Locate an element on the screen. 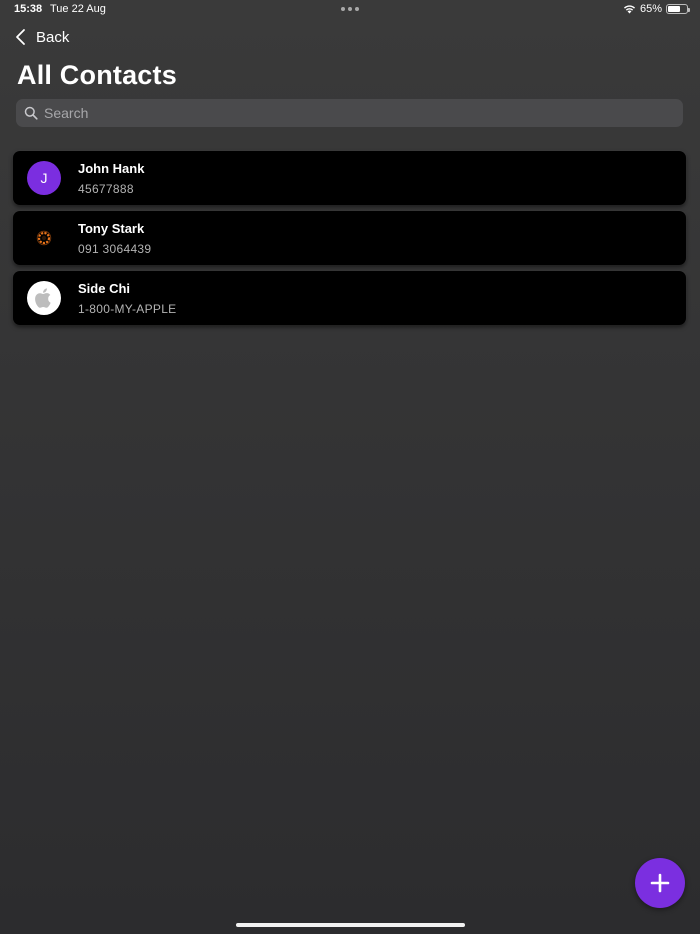  status-date: Tue 22 Aug is located at coordinates (78, 9).